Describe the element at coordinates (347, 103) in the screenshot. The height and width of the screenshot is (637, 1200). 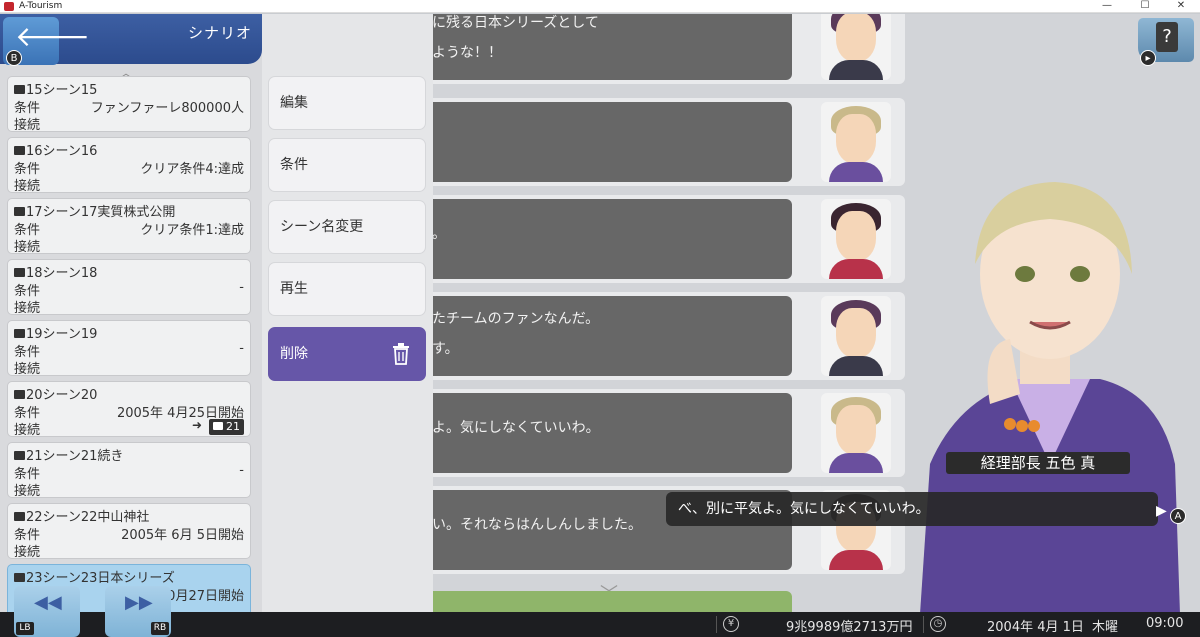
I see `menu-edit: 編集` at that location.